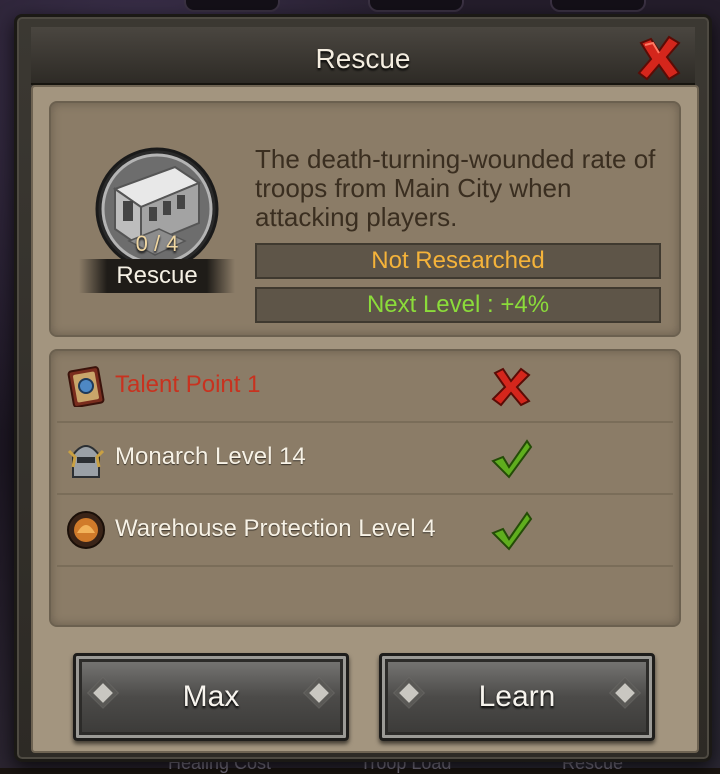  What do you see at coordinates (86, 458) in the screenshot?
I see `monarch-helmet-icon` at bounding box center [86, 458].